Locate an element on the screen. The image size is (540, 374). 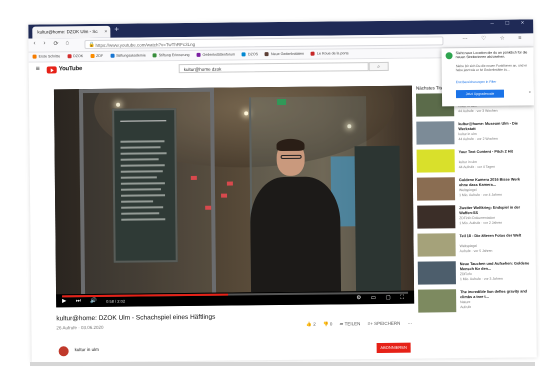
reload-icon: ⟳ is located at coordinates (55, 43).